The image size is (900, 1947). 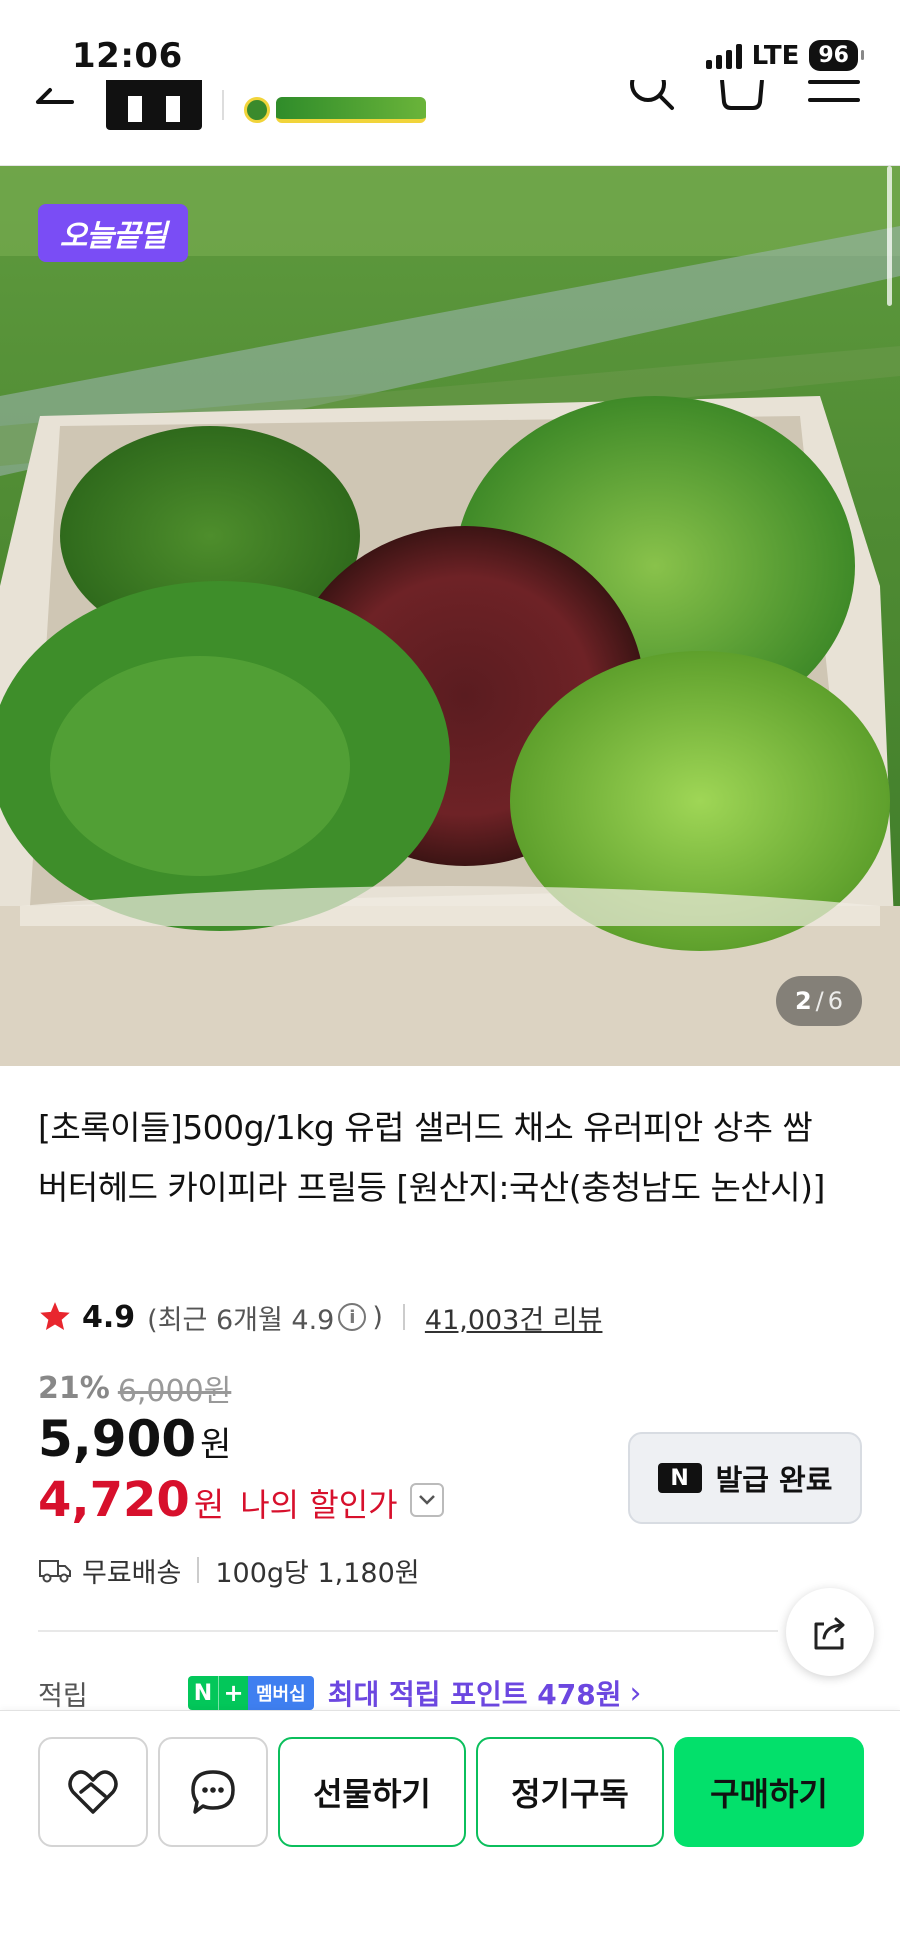 What do you see at coordinates (514, 1317) in the screenshot?
I see `review-count-link: 41,003건 리뷰` at bounding box center [514, 1317].